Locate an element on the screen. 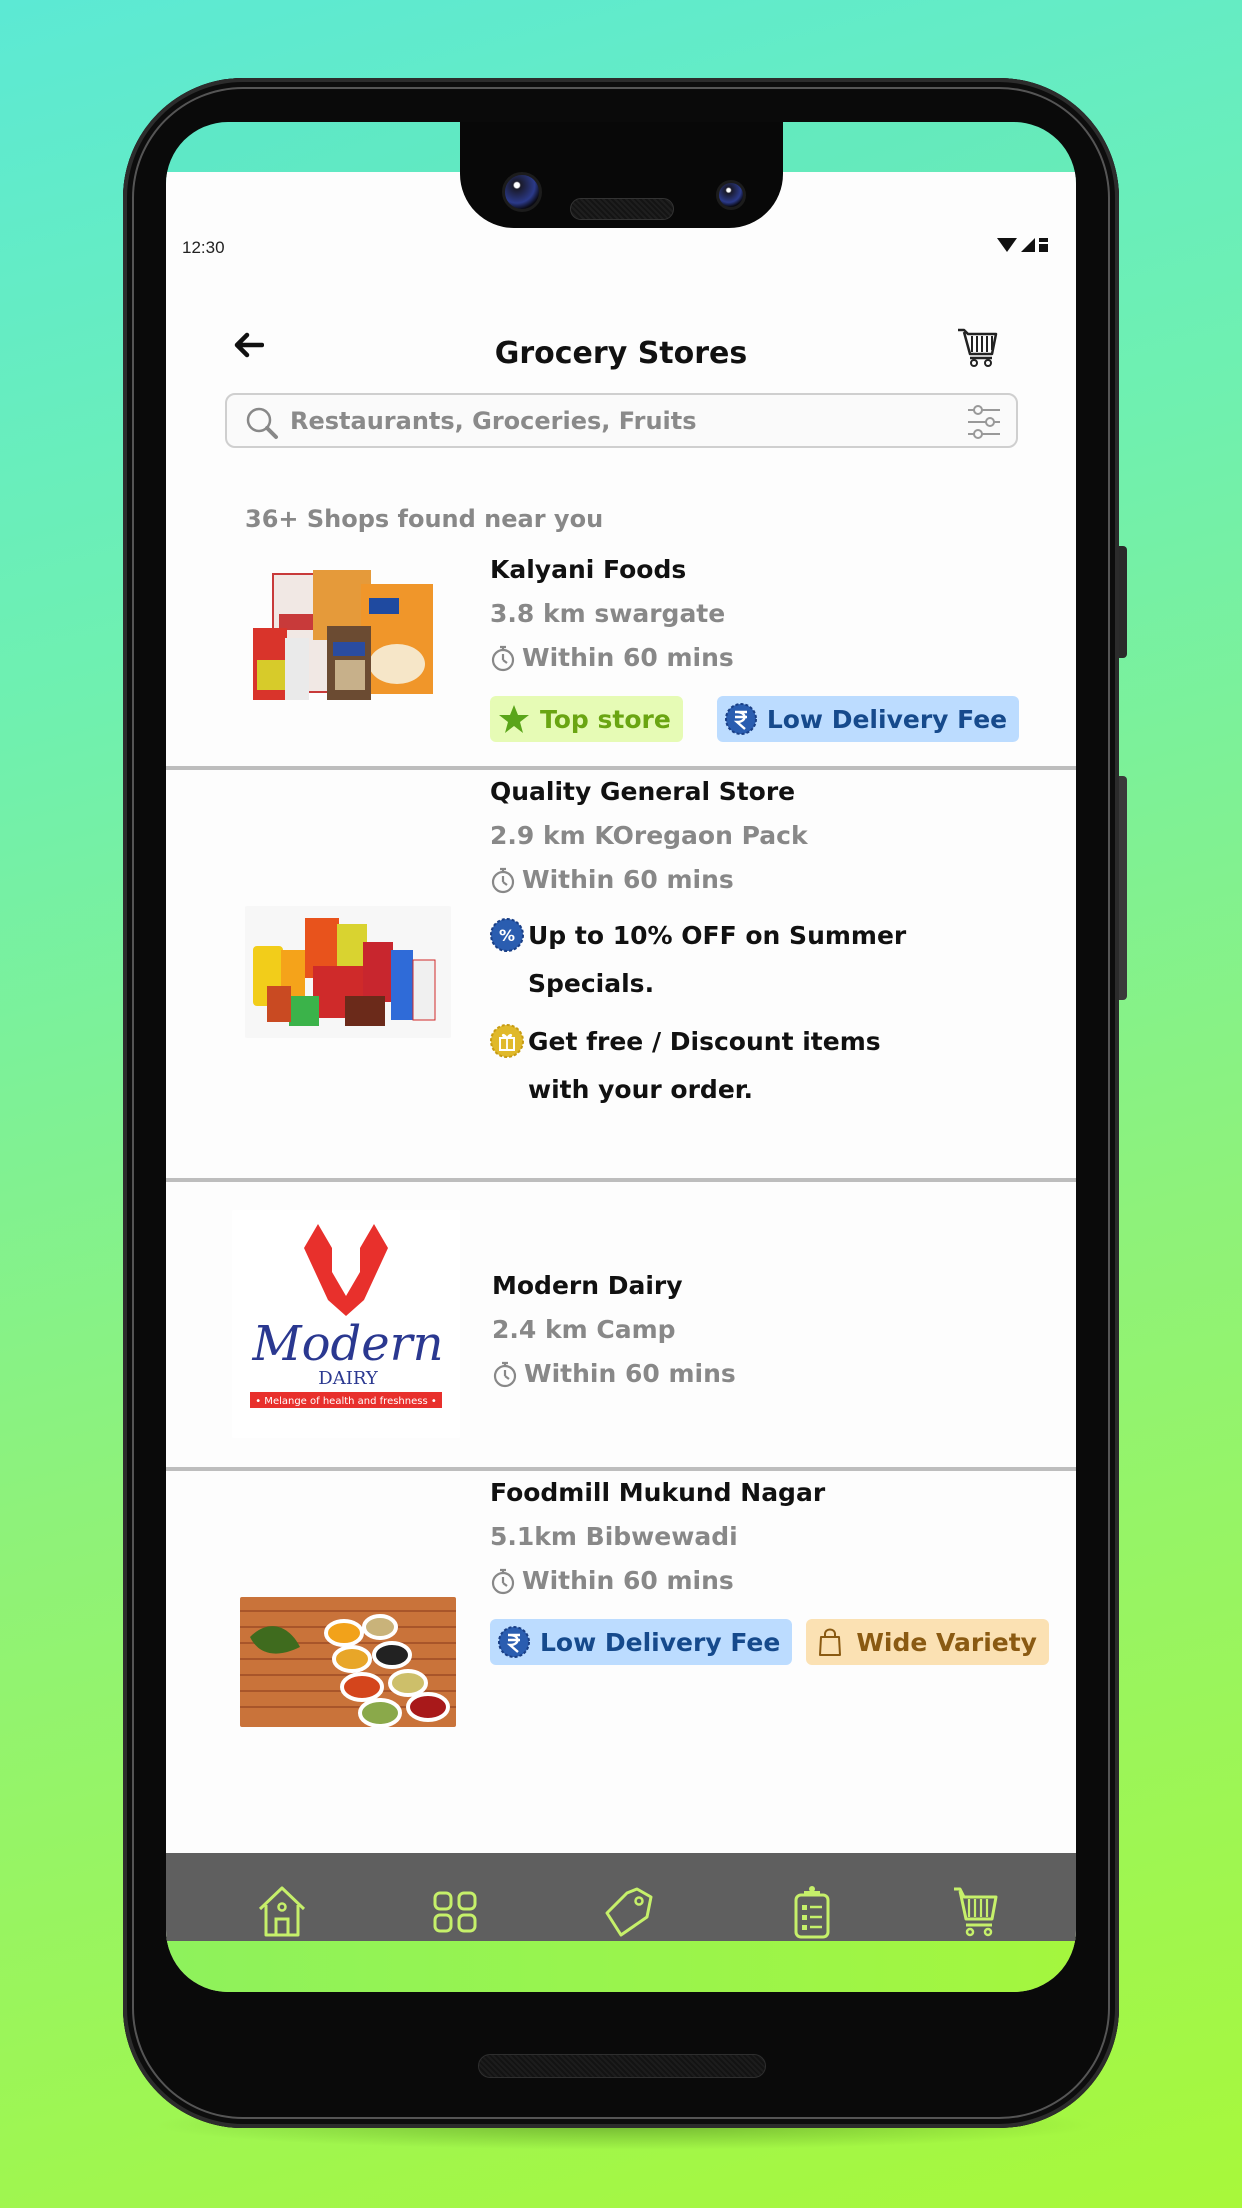 Image resolution: width=1242 pixels, height=2208 pixels. bottom-speaker is located at coordinates (622, 2066).